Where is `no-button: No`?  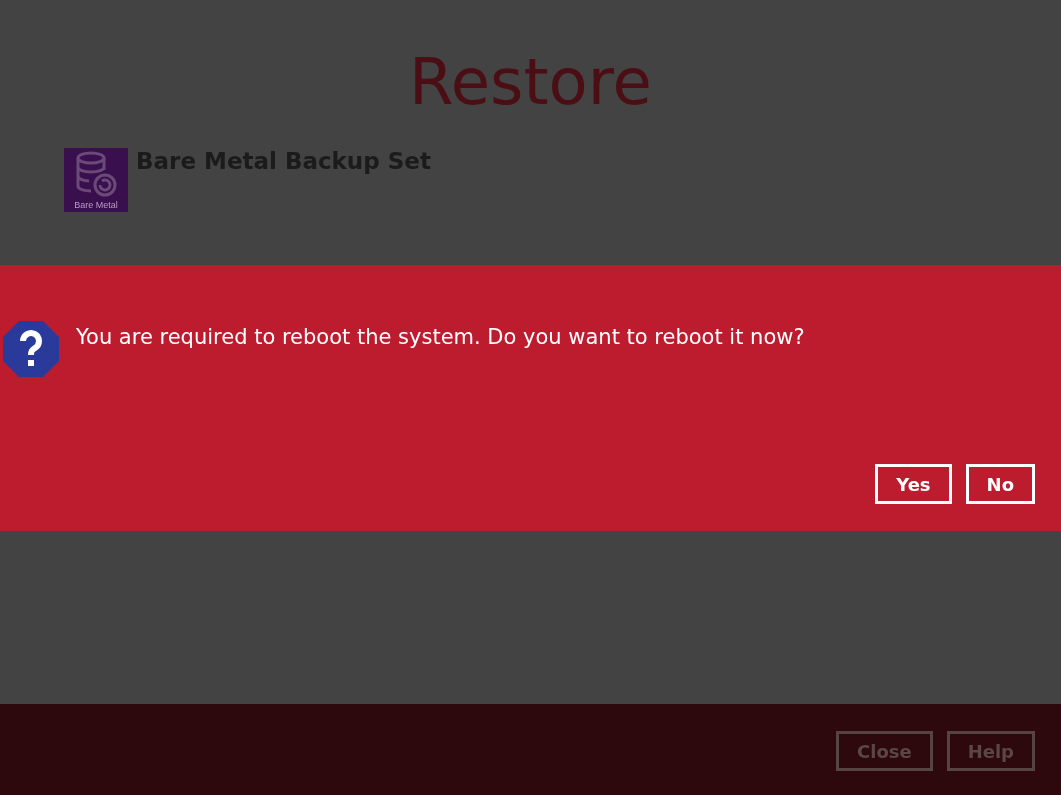
no-button: No is located at coordinates (1000, 484).